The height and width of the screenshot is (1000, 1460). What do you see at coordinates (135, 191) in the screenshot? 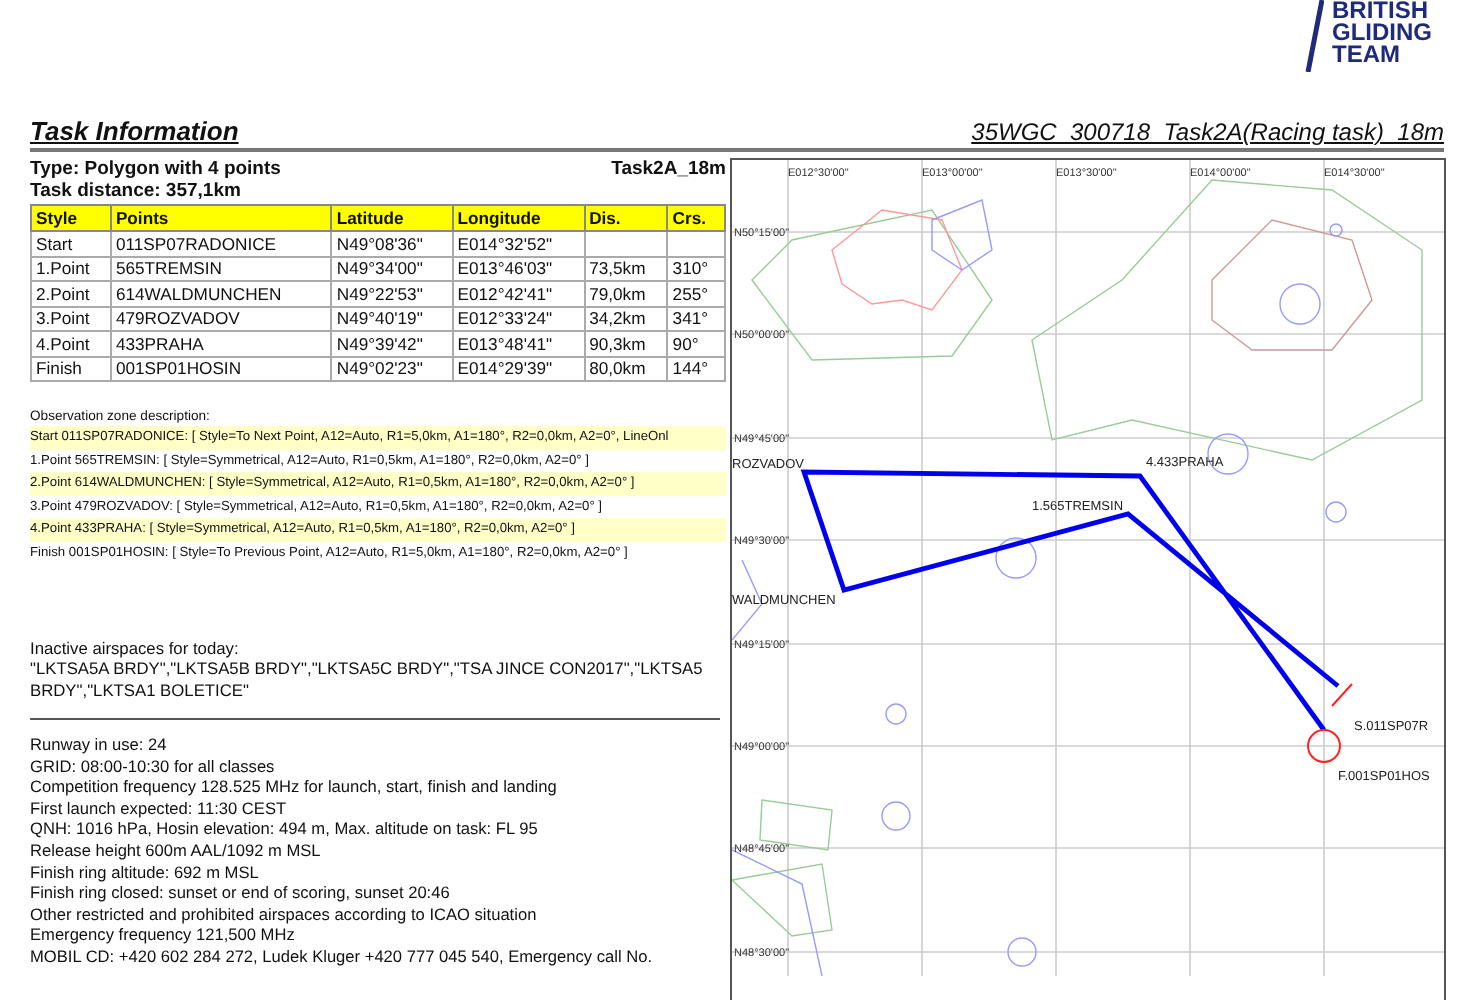
I see `task-distance: Task distance: 357,1km` at bounding box center [135, 191].